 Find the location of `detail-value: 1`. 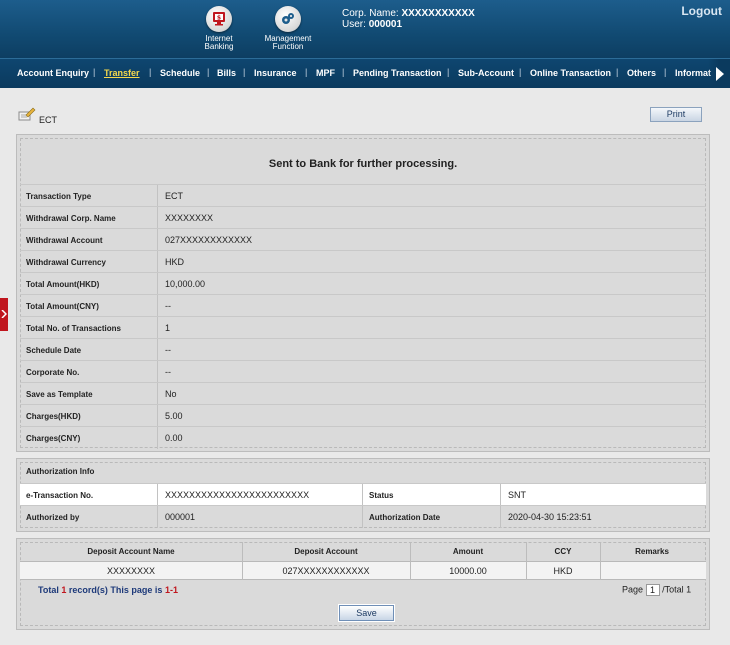

detail-value: 1 is located at coordinates (168, 328).